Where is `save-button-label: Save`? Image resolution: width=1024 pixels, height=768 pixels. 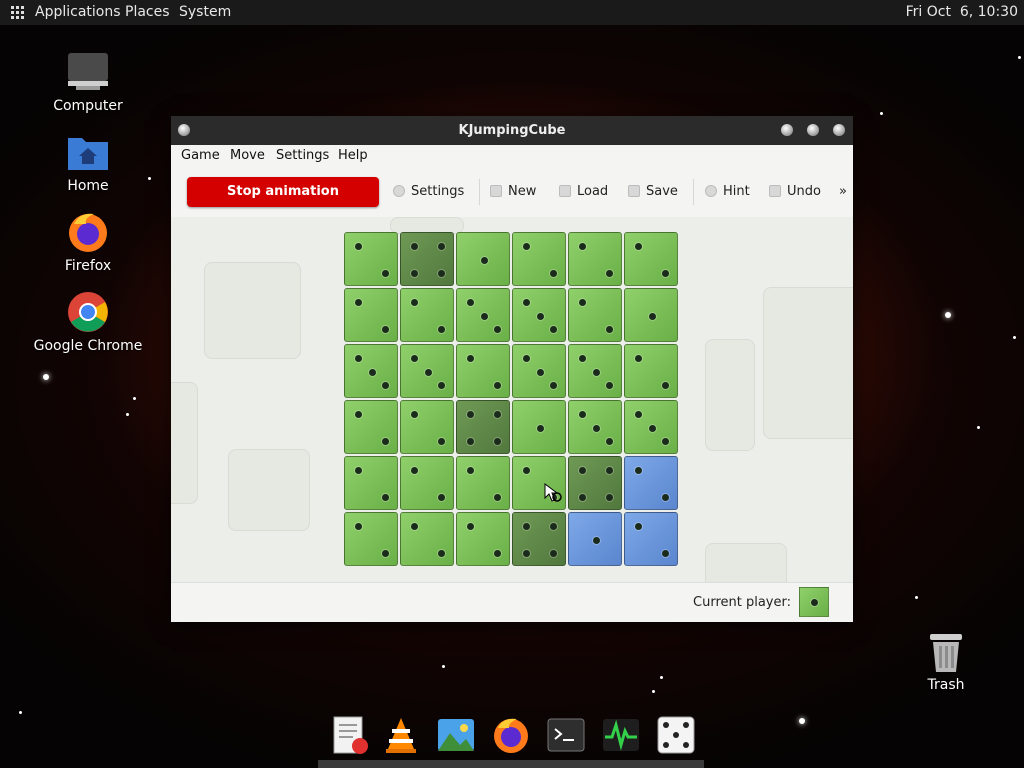 save-button-label: Save is located at coordinates (662, 191).